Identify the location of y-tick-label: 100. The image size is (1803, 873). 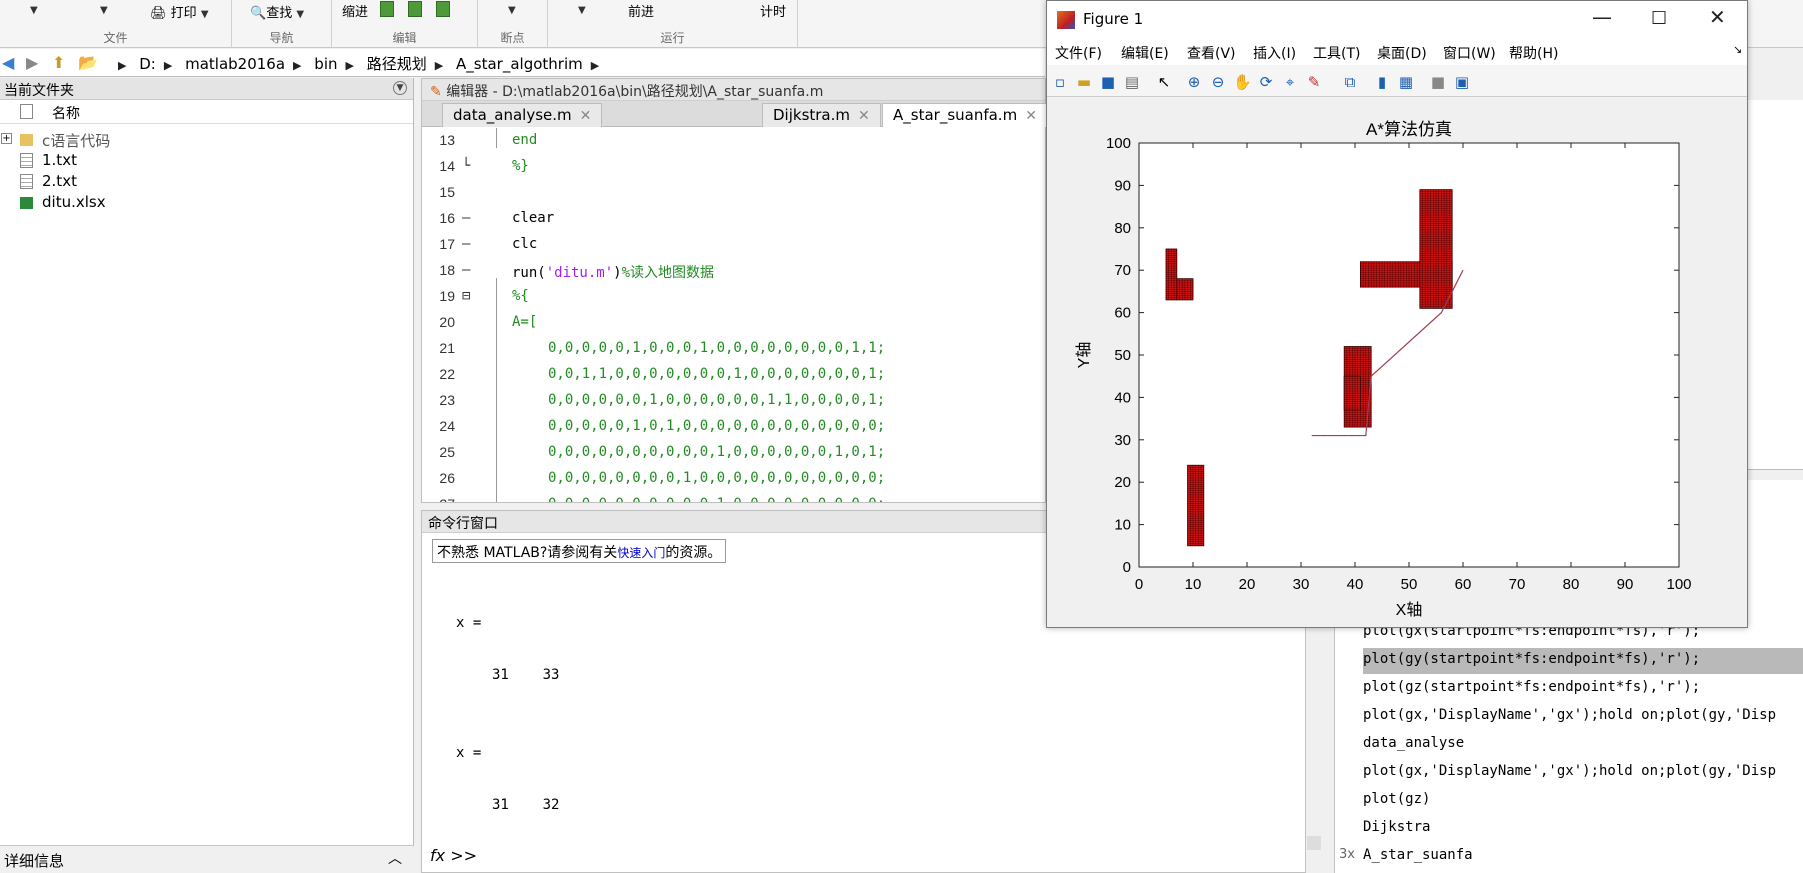
(1118, 143).